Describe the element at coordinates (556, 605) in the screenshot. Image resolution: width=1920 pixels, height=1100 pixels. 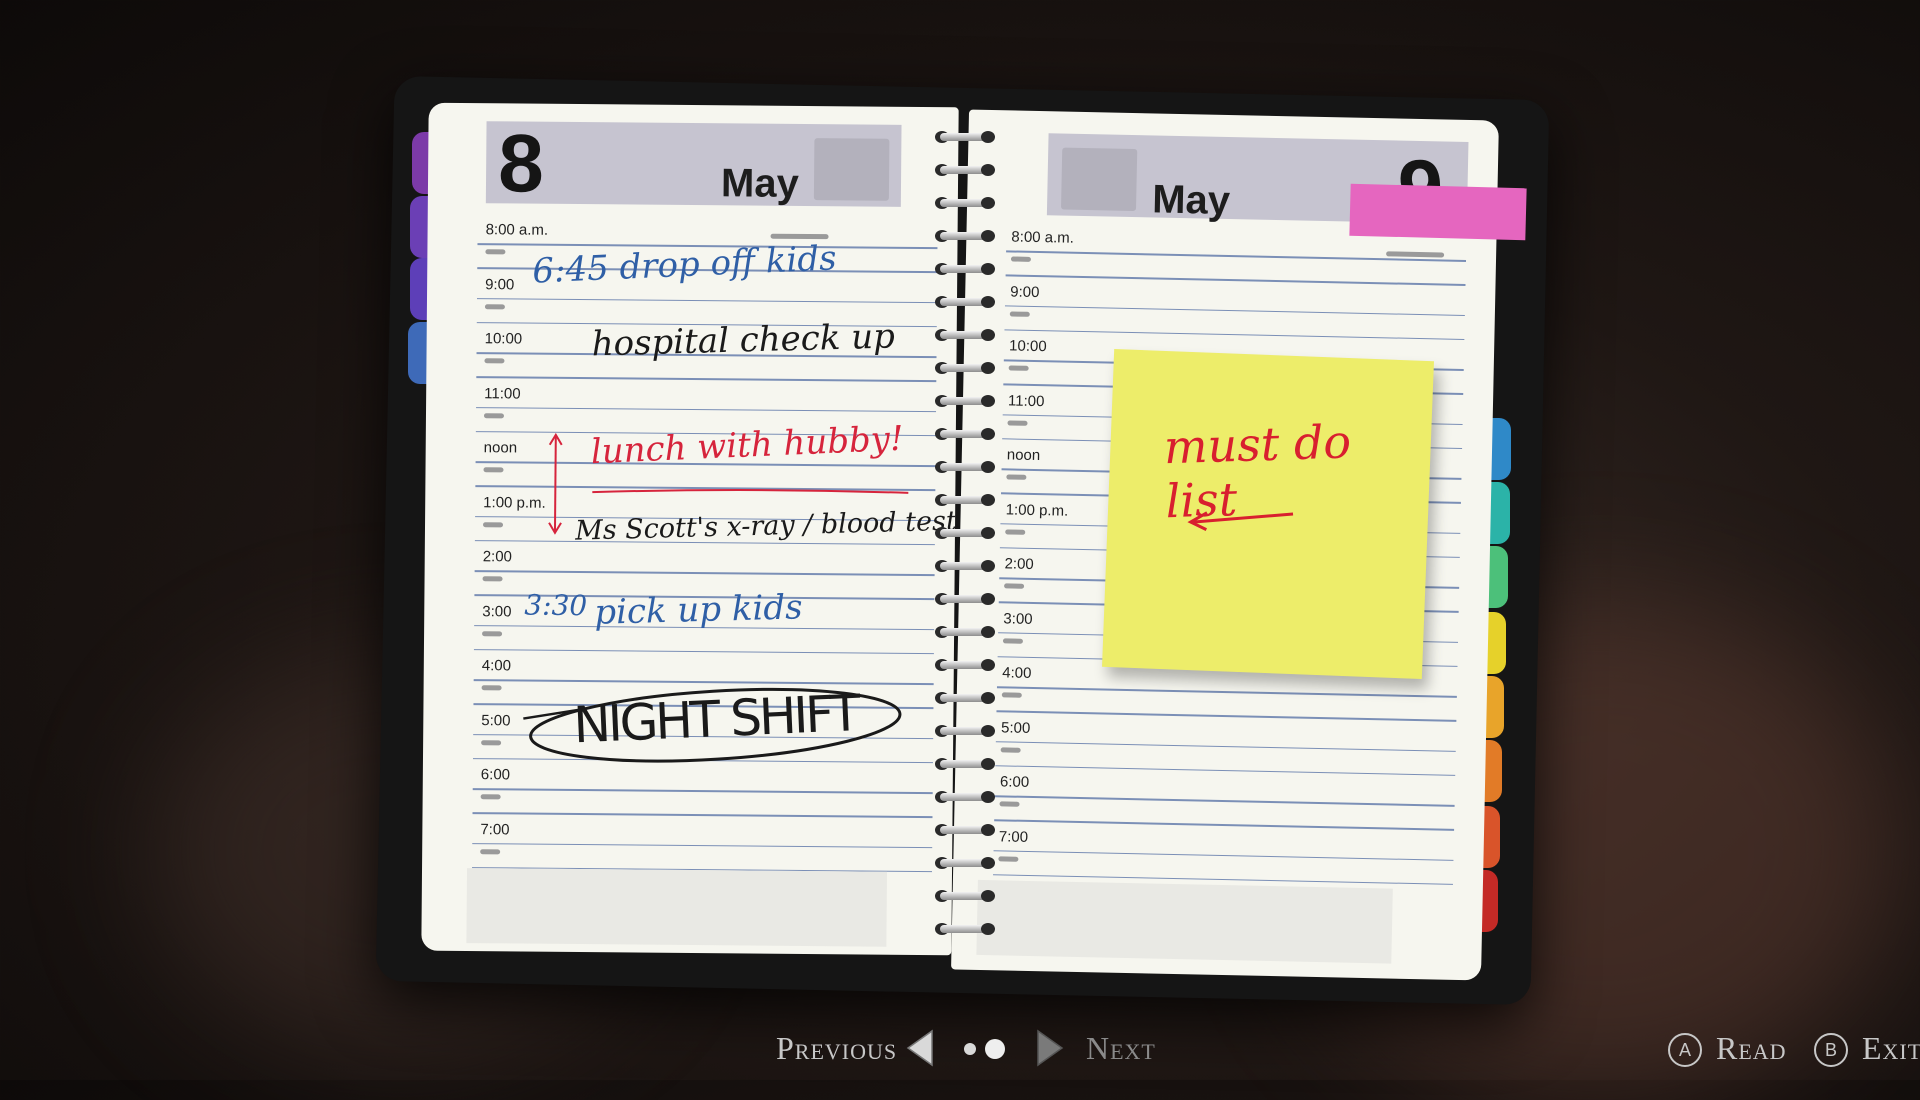
I see `entry-pickup-time: 3:30` at that location.